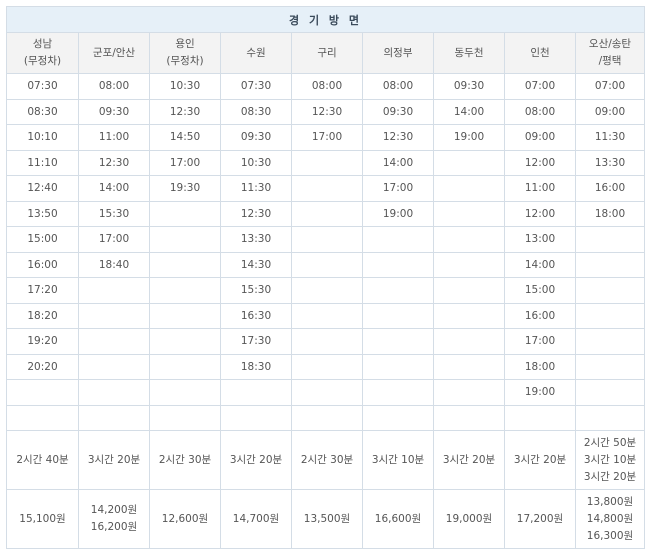 This screenshot has width=650, height=559. I want to click on table-row: 20:20 18:30 18:00, so click(325, 366).